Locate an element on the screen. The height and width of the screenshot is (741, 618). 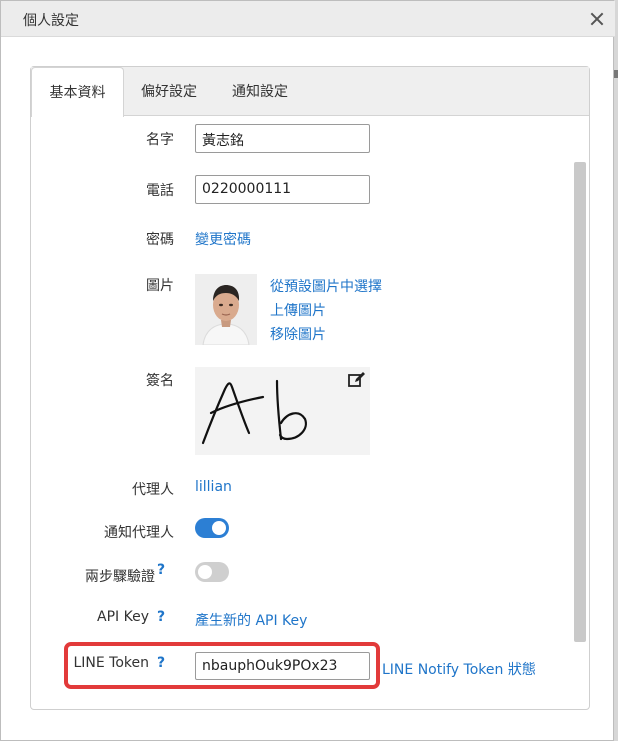
phone-field: 0220000111 is located at coordinates (282, 189).